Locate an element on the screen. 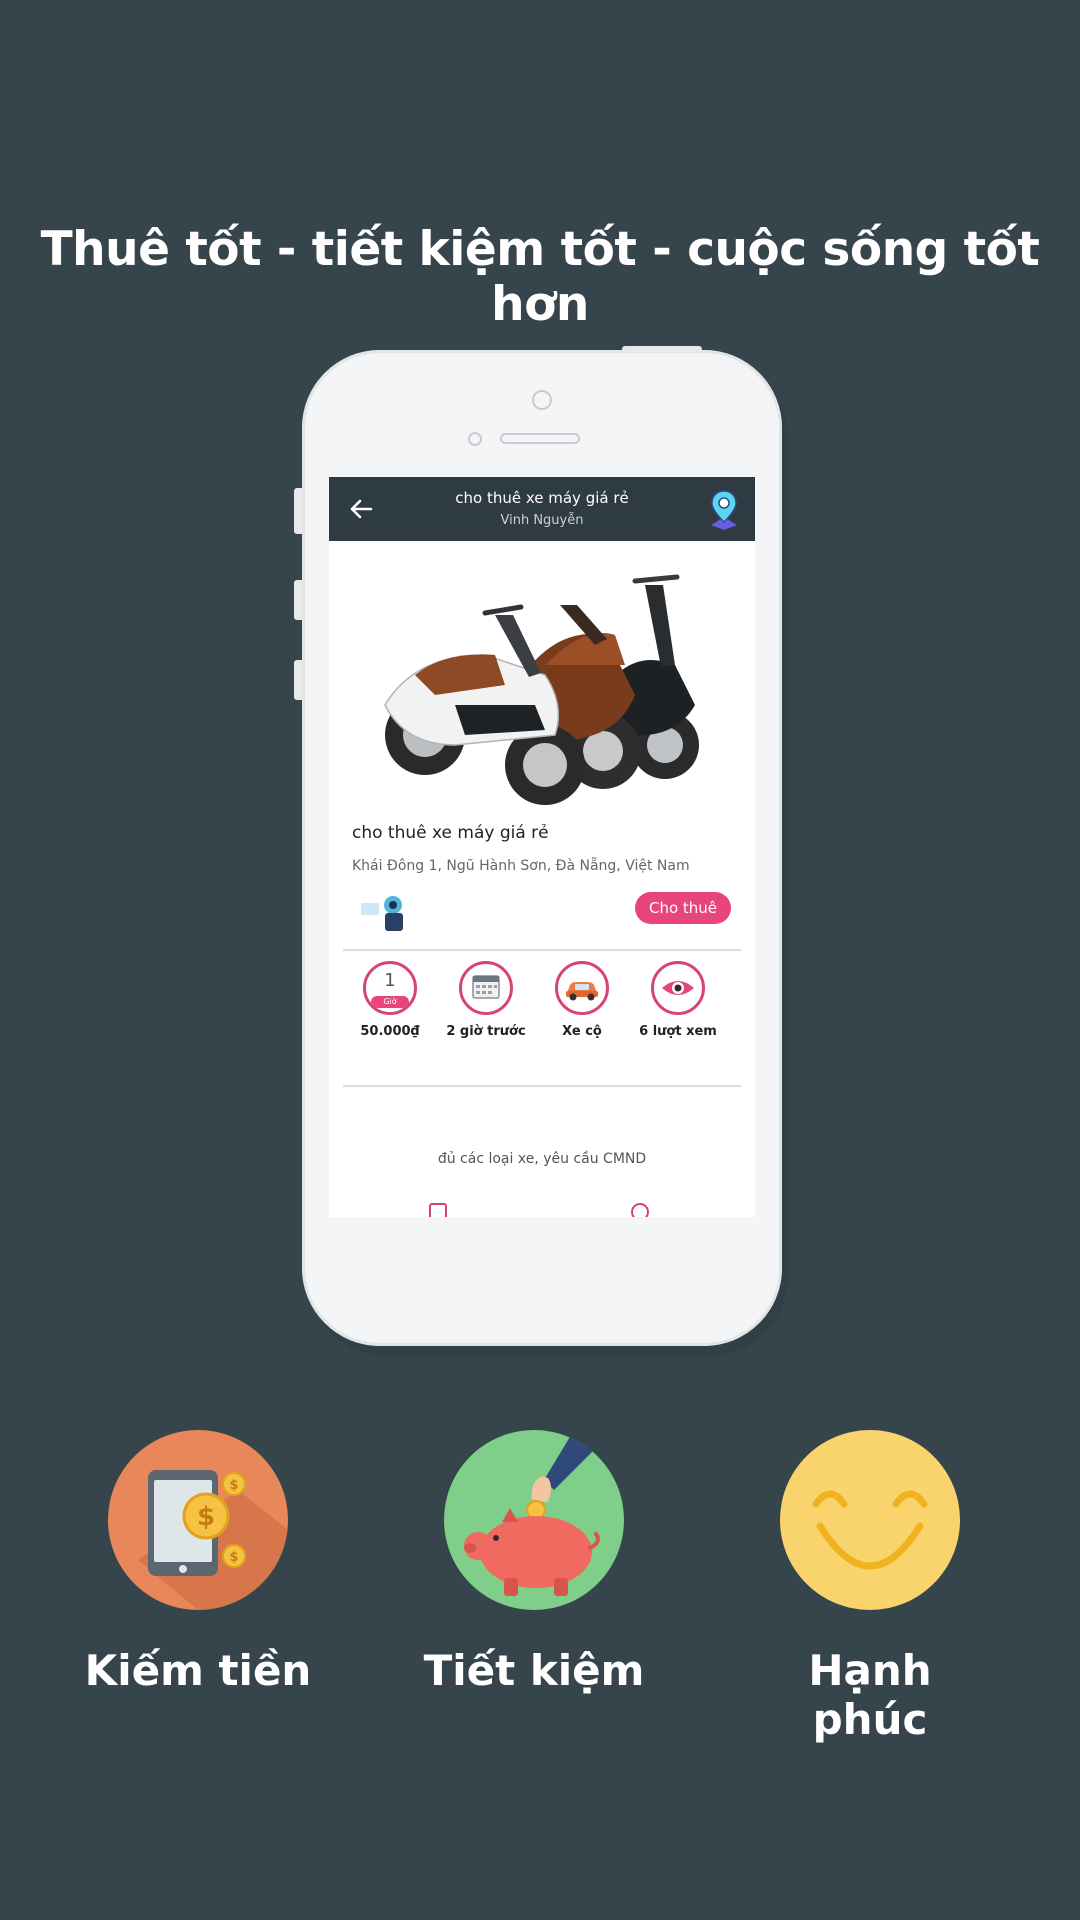  price-badge-number: 1 is located at coordinates (390, 980).